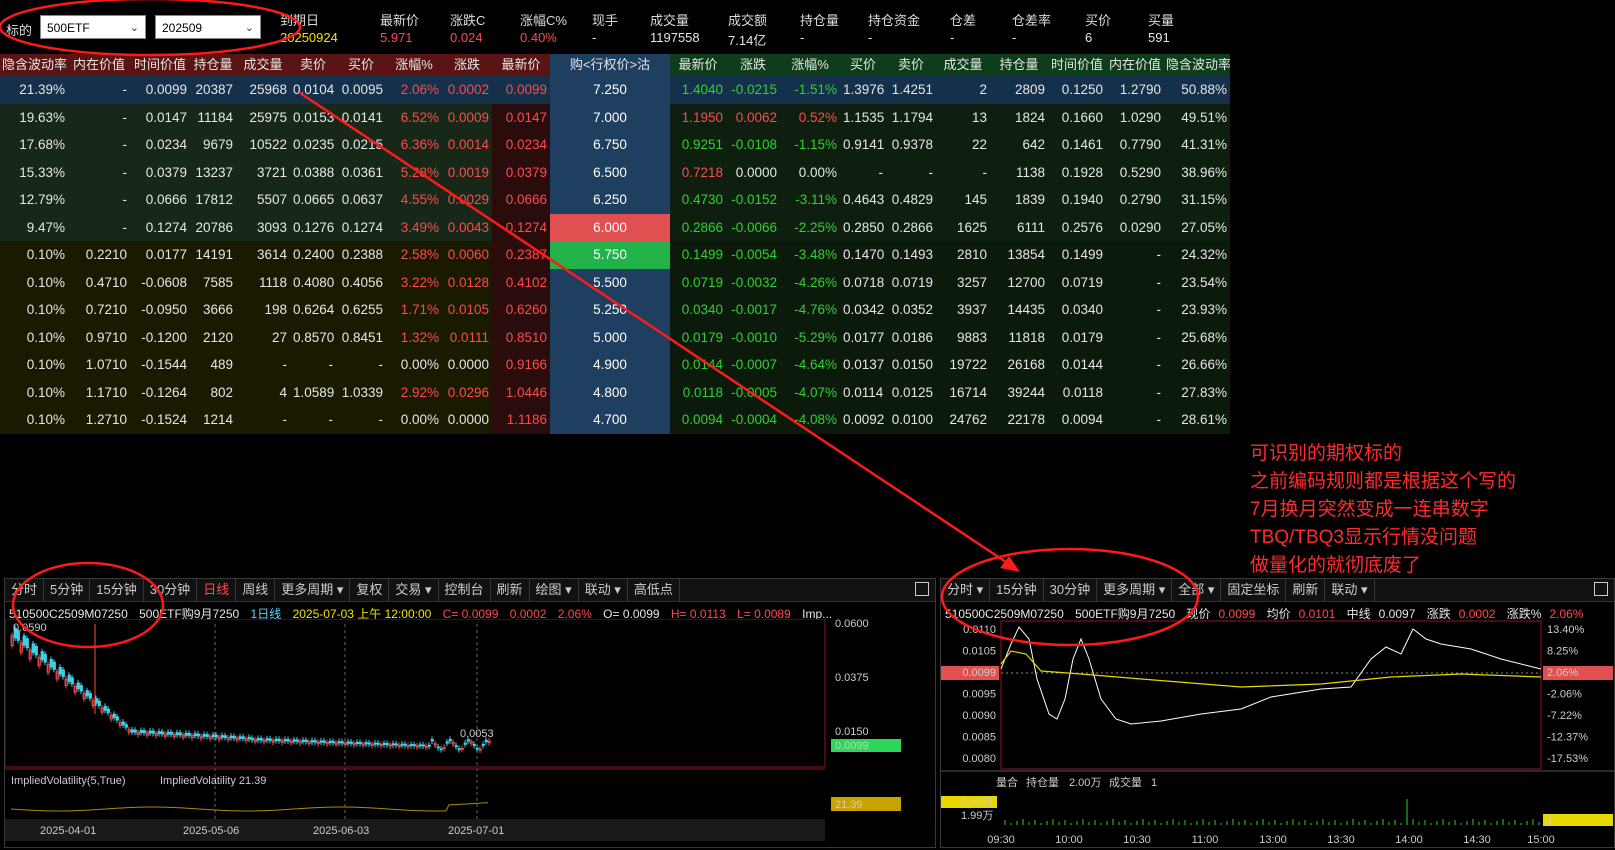 This screenshot has height=850, width=1615. Describe the element at coordinates (863, 392) in the screenshot. I see `put-cell: 0.0114` at that location.